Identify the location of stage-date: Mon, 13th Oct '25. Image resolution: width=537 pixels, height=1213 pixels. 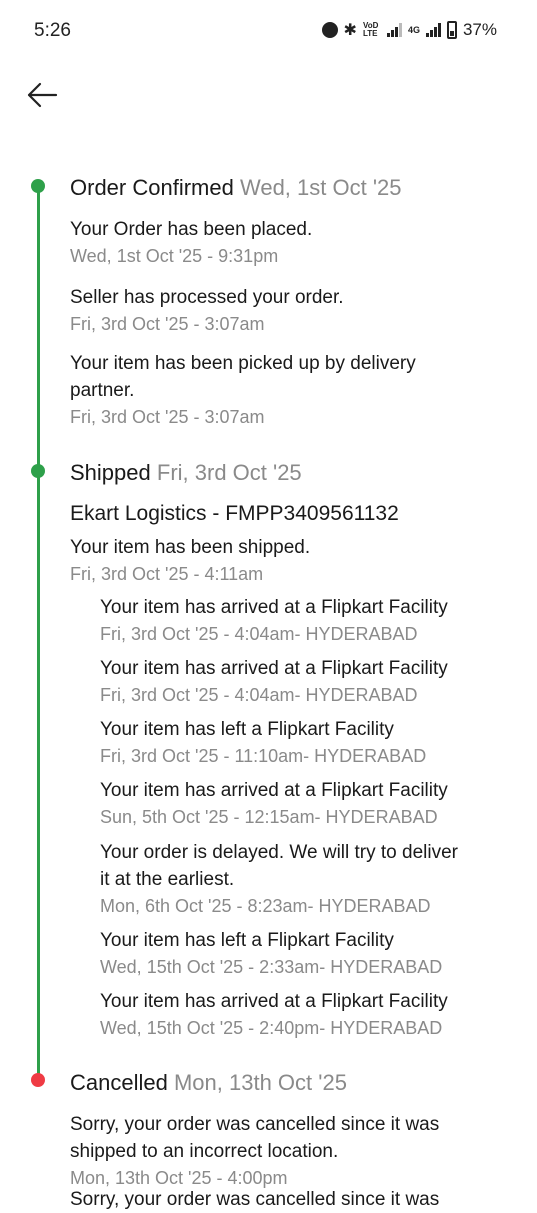
(260, 1082).